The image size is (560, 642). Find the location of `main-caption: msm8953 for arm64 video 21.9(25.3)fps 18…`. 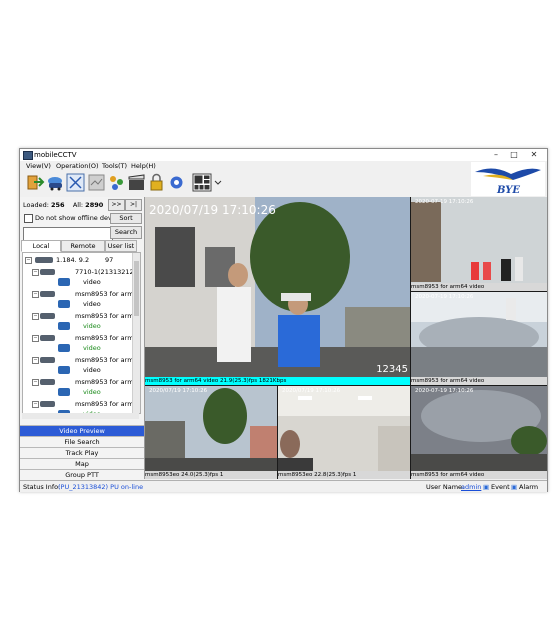

main-caption: msm8953 for arm64 video 21.9(25.3)fps 18… is located at coordinates (277, 381).